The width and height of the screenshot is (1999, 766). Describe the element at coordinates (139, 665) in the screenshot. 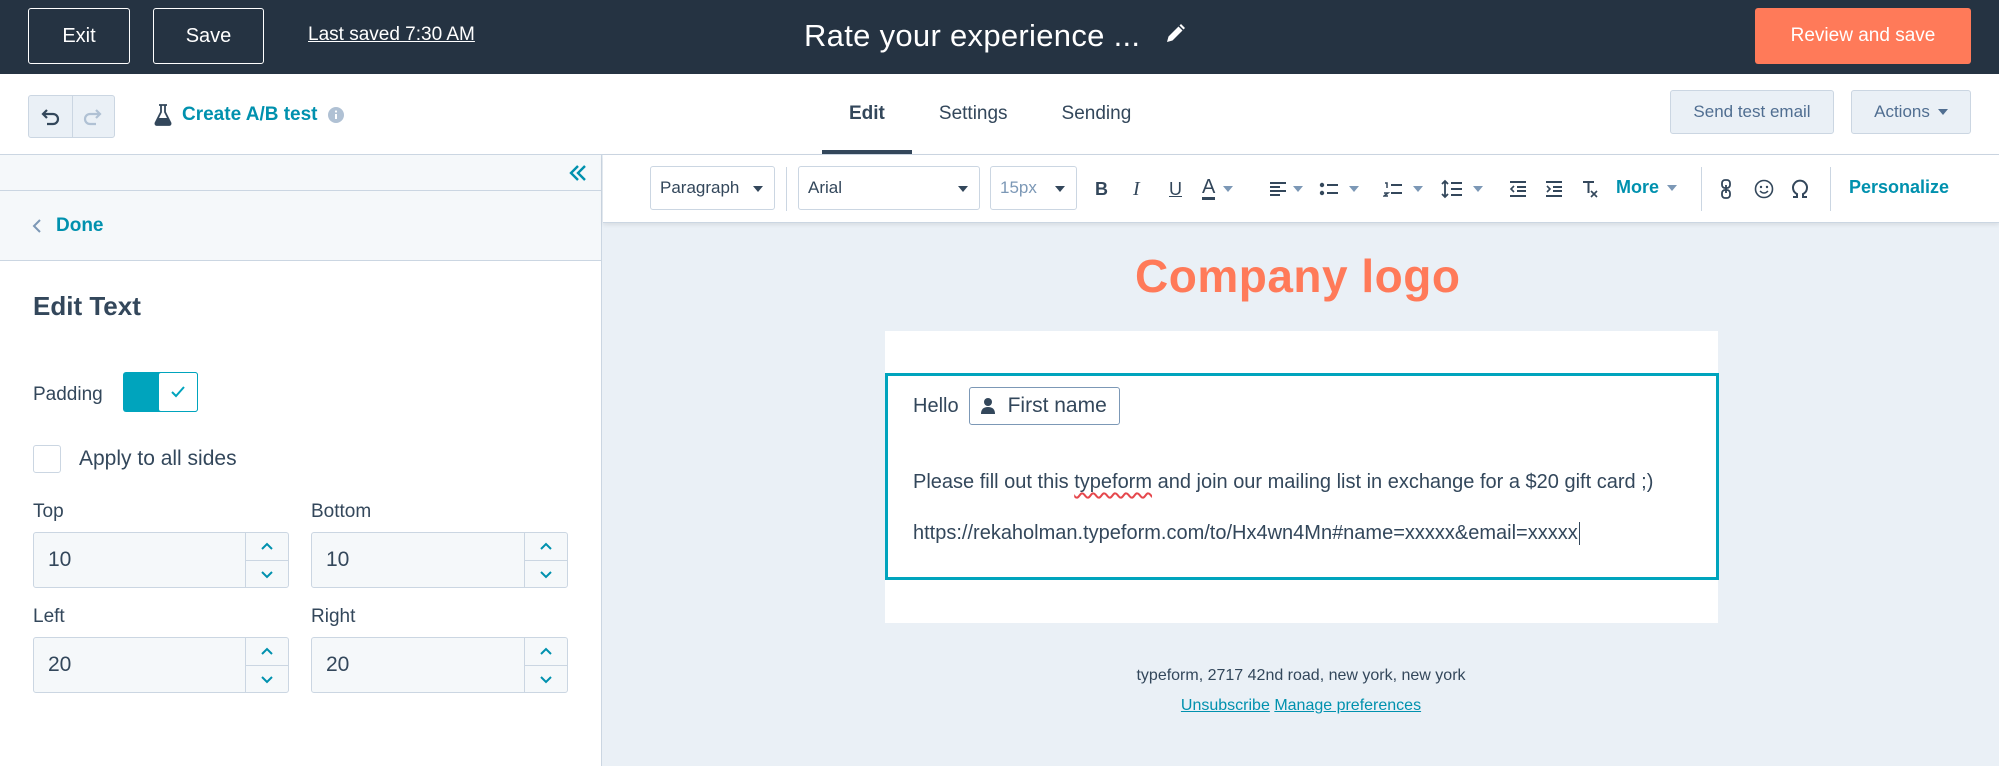

I see `left-input` at that location.